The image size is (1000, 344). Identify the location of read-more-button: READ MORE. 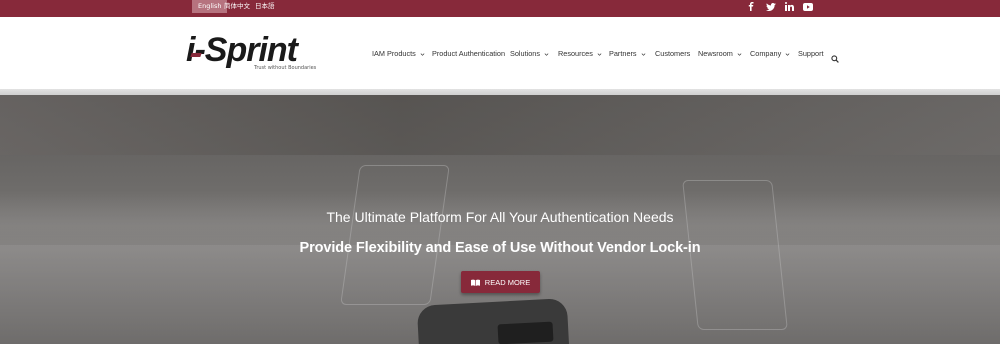
(500, 282).